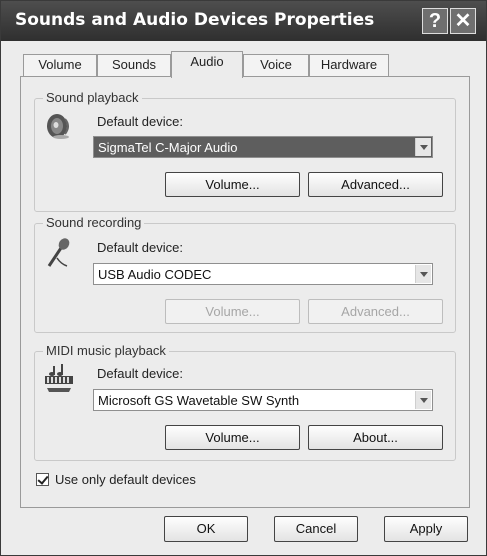 The width and height of the screenshot is (487, 556). I want to click on close-button: ✕, so click(463, 21).